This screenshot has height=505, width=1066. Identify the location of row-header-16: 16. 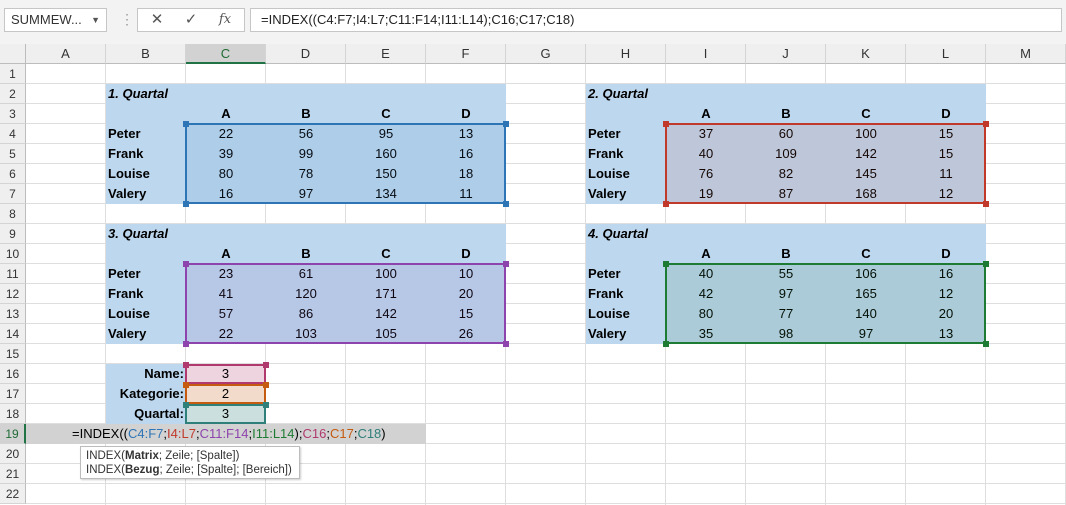
(13, 374).